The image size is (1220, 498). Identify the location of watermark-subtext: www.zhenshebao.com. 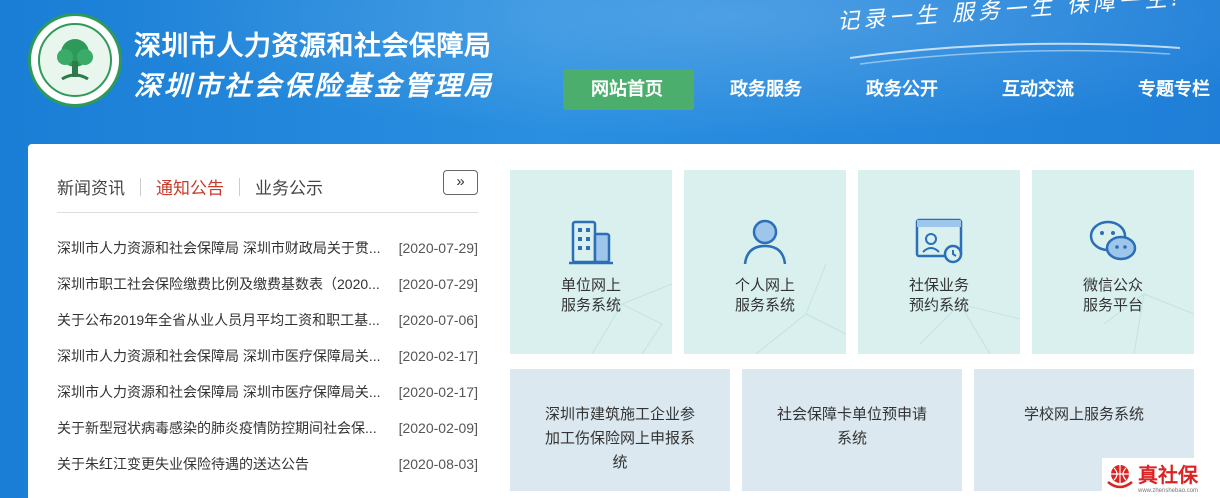
(1168, 490).